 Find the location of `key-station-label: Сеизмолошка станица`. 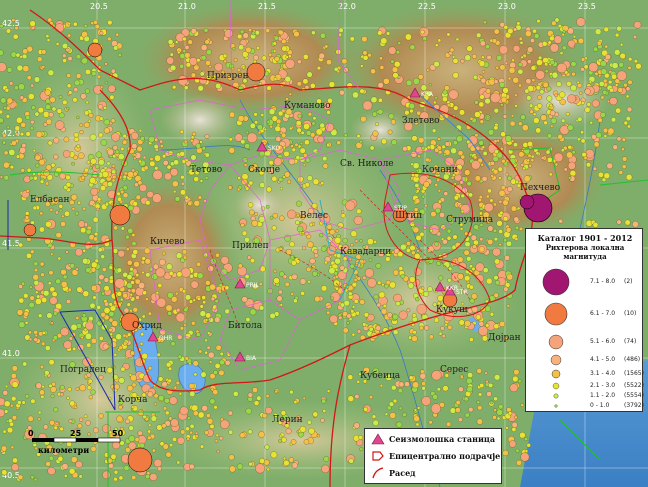

key-station-label: Сеизмолошка станица is located at coordinates (442, 439).